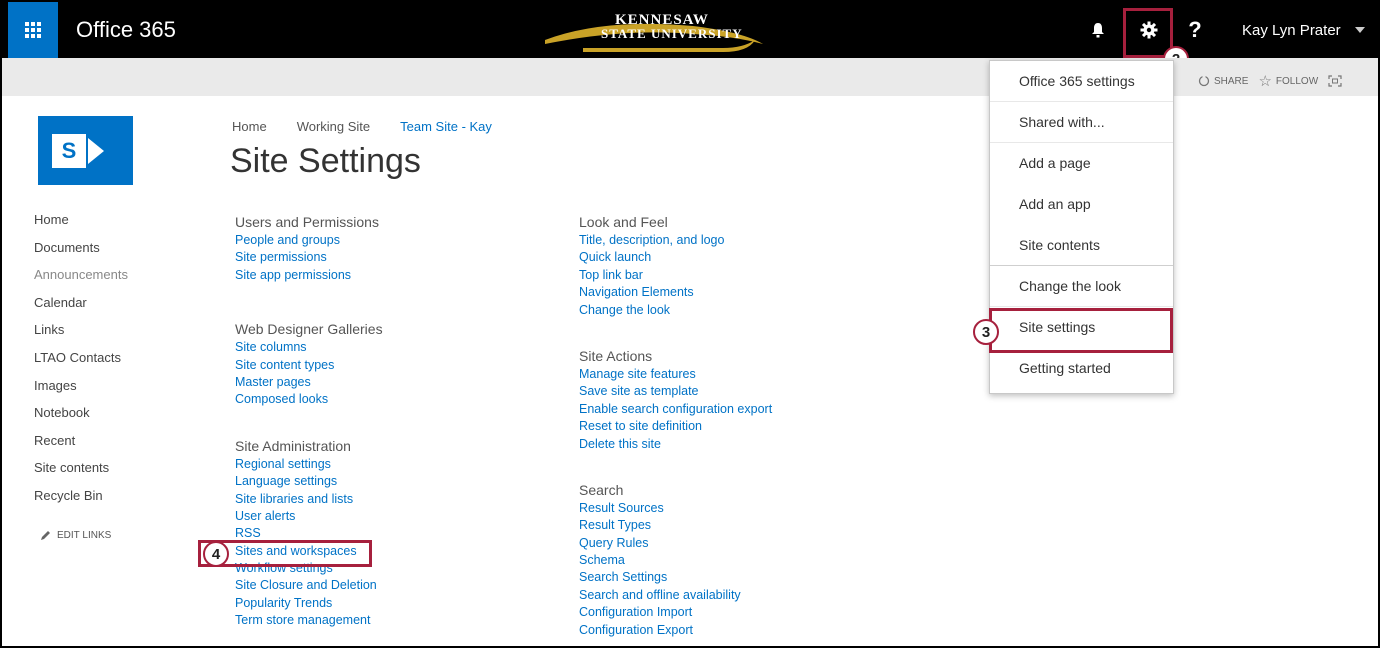 The height and width of the screenshot is (648, 1380). I want to click on link-quick-launch: Quick launch, so click(675, 257).